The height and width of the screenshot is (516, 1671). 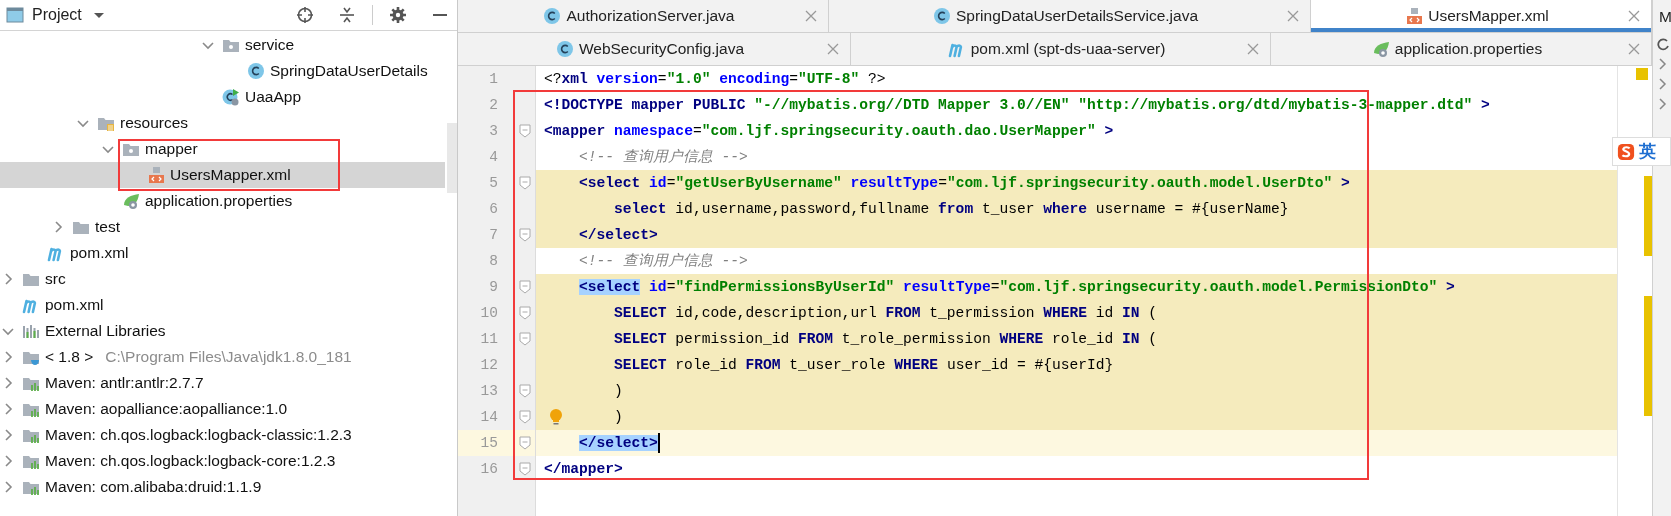 I want to click on warning-marker, so click(x=1642, y=74).